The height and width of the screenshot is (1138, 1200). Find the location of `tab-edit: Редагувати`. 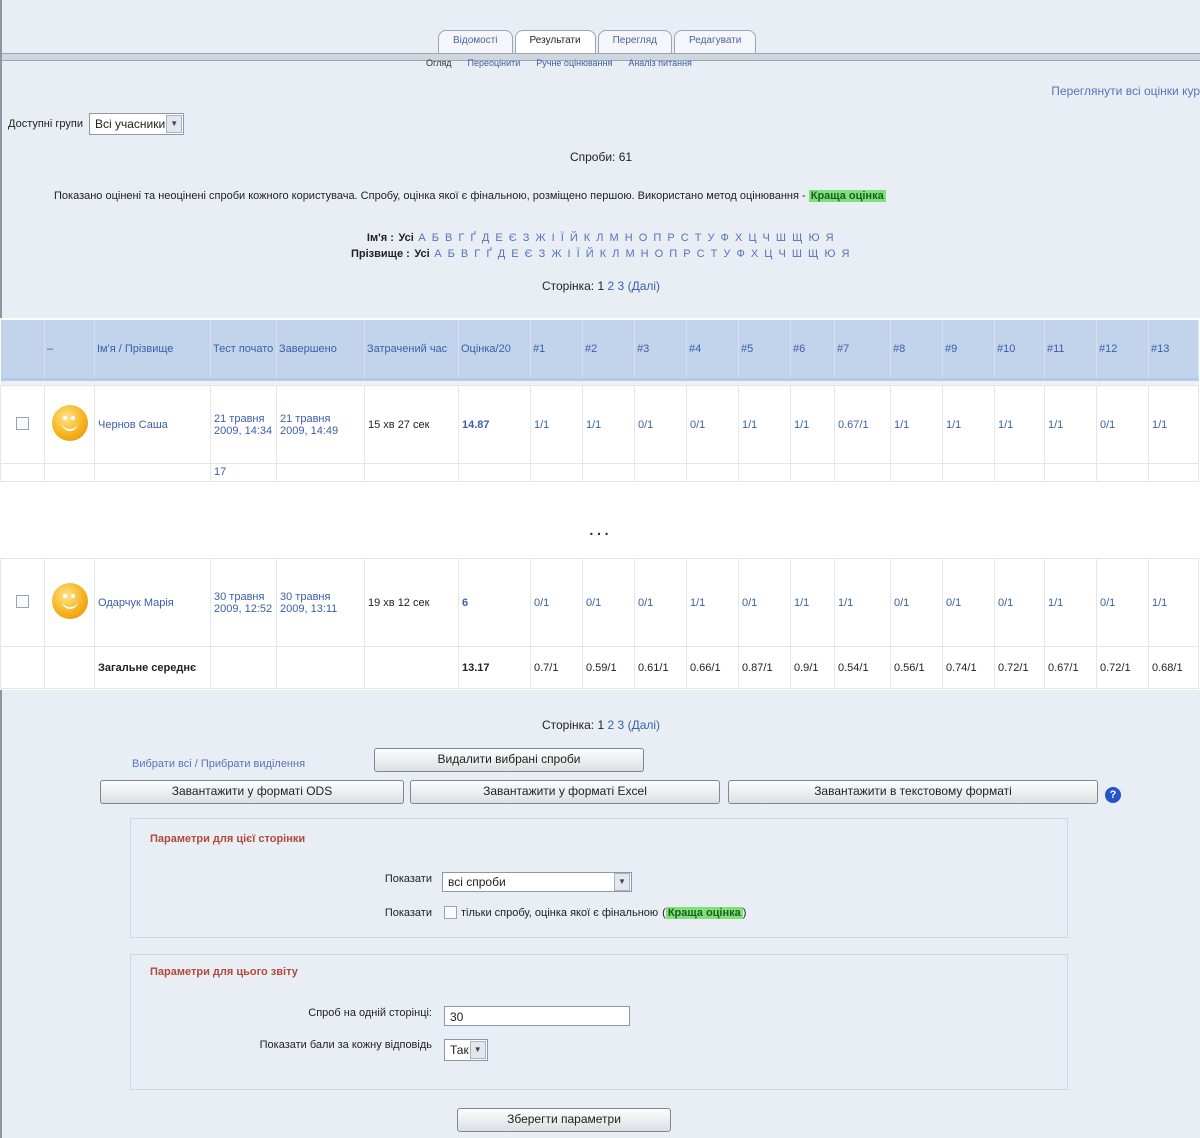

tab-edit: Редагувати is located at coordinates (715, 41).